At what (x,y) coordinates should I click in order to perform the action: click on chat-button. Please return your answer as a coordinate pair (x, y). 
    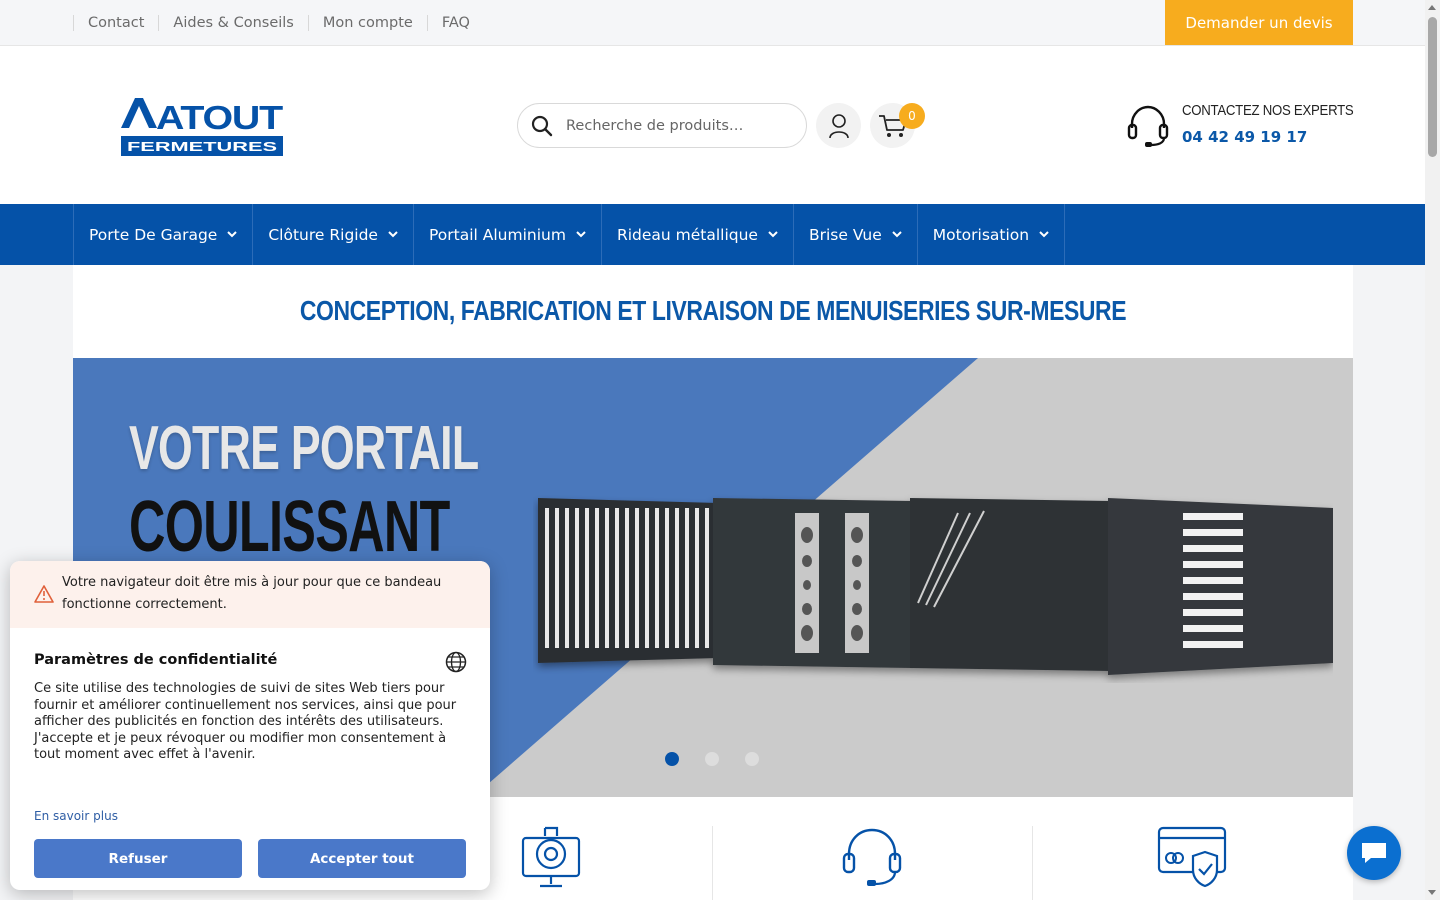
    Looking at the image, I should click on (1374, 853).